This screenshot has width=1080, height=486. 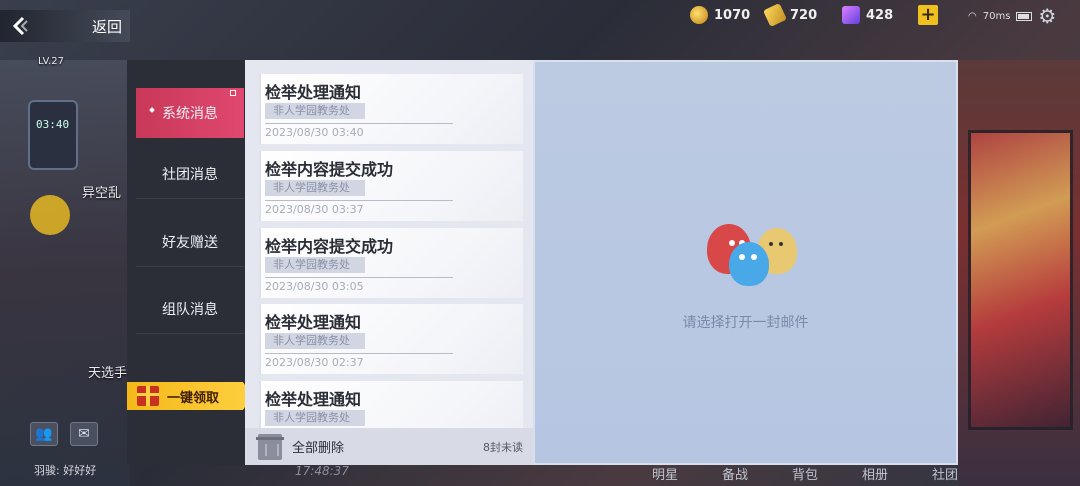 I want to click on coin-value: 1070, so click(x=732, y=15).